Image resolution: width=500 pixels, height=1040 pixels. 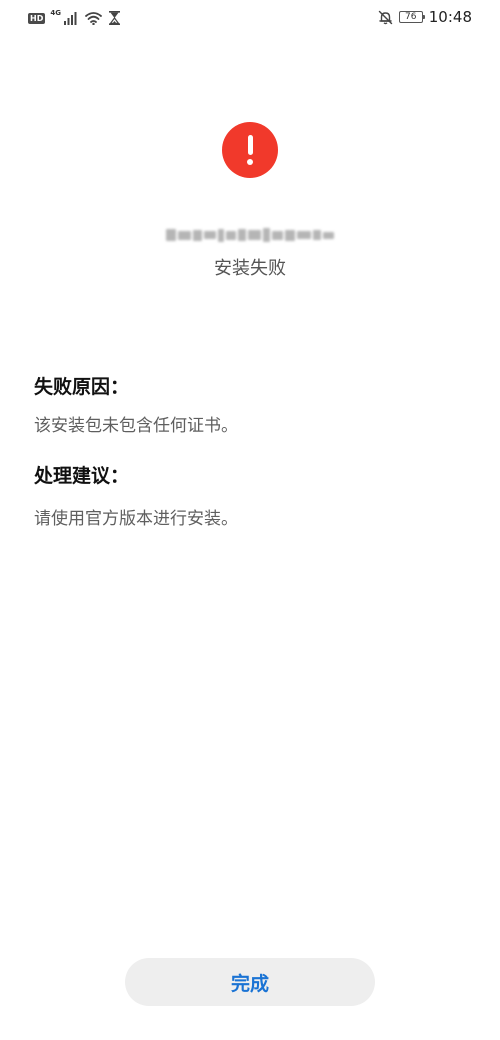 What do you see at coordinates (136, 519) in the screenshot?
I see `suggestion-text: 请使用官方版本进行安装。` at bounding box center [136, 519].